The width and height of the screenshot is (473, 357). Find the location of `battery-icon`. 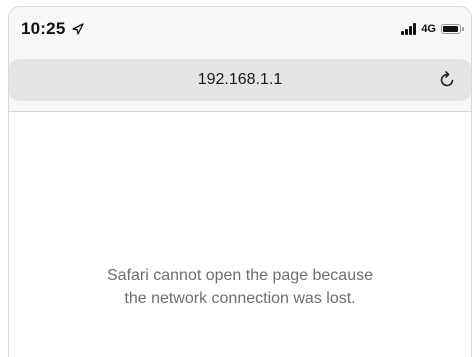

battery-icon is located at coordinates (452, 29).